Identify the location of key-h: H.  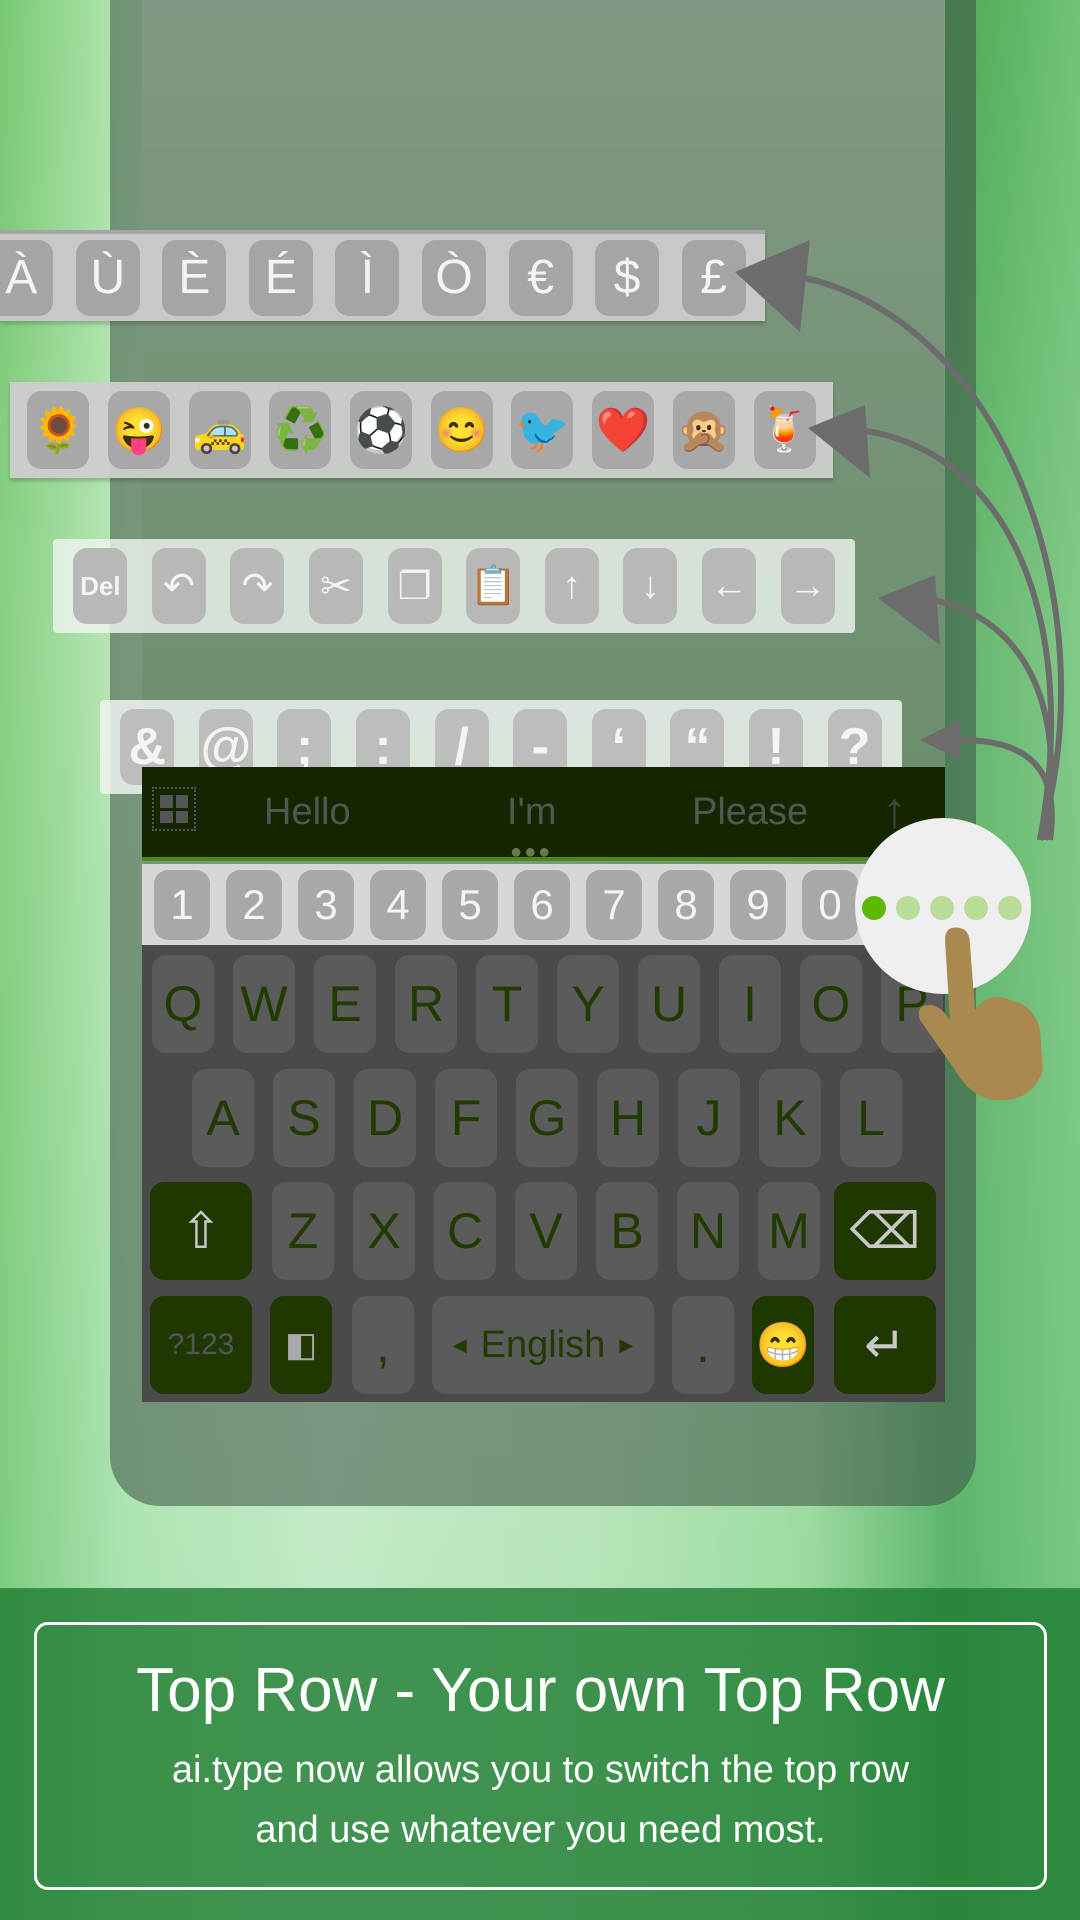
(628, 1118).